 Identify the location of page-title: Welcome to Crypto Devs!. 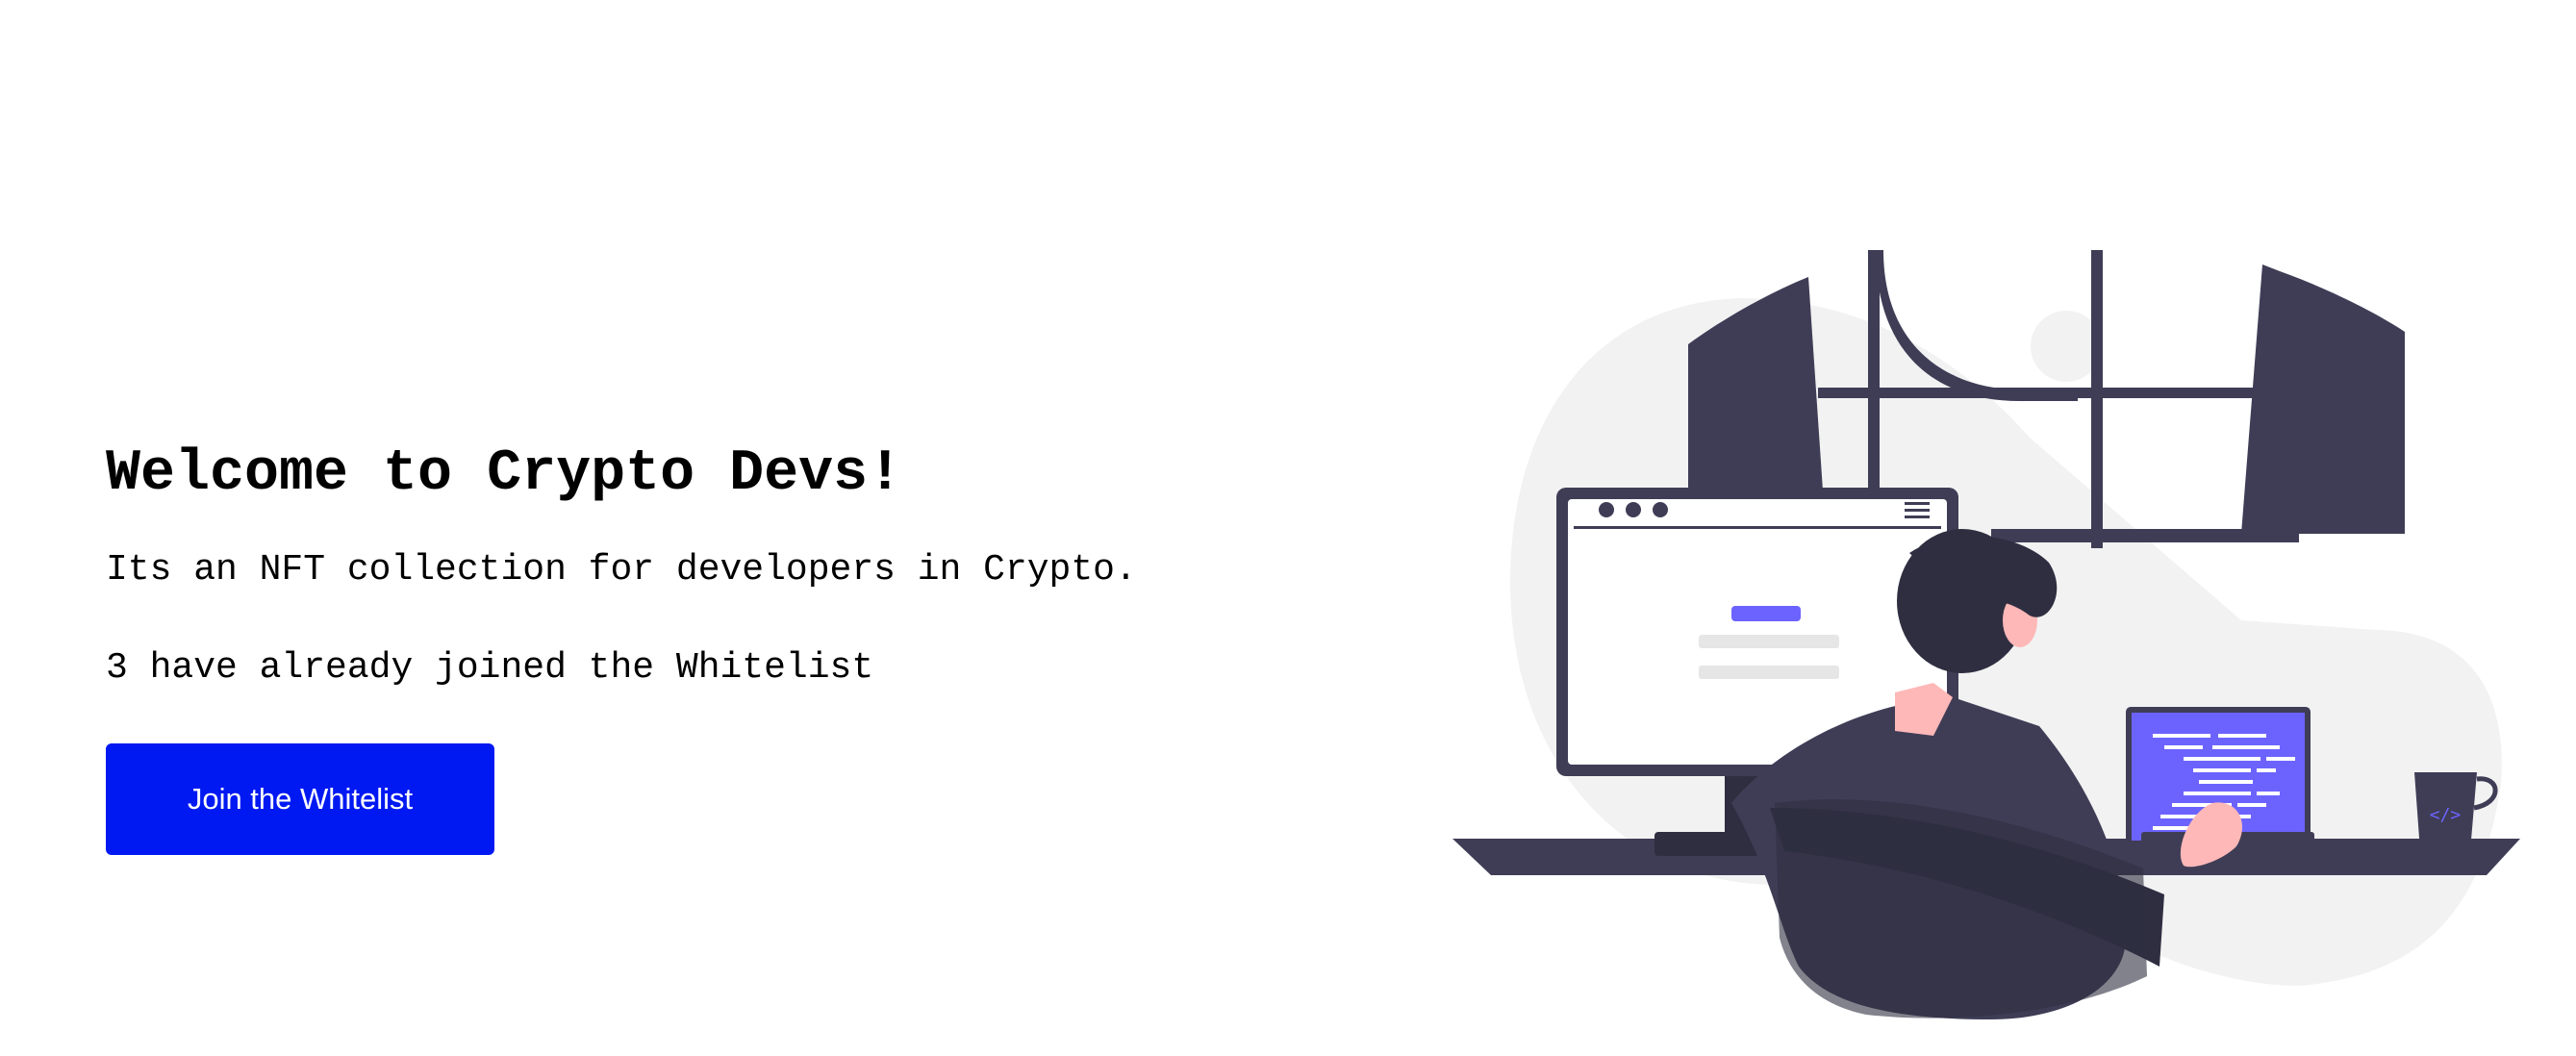
(505, 474).